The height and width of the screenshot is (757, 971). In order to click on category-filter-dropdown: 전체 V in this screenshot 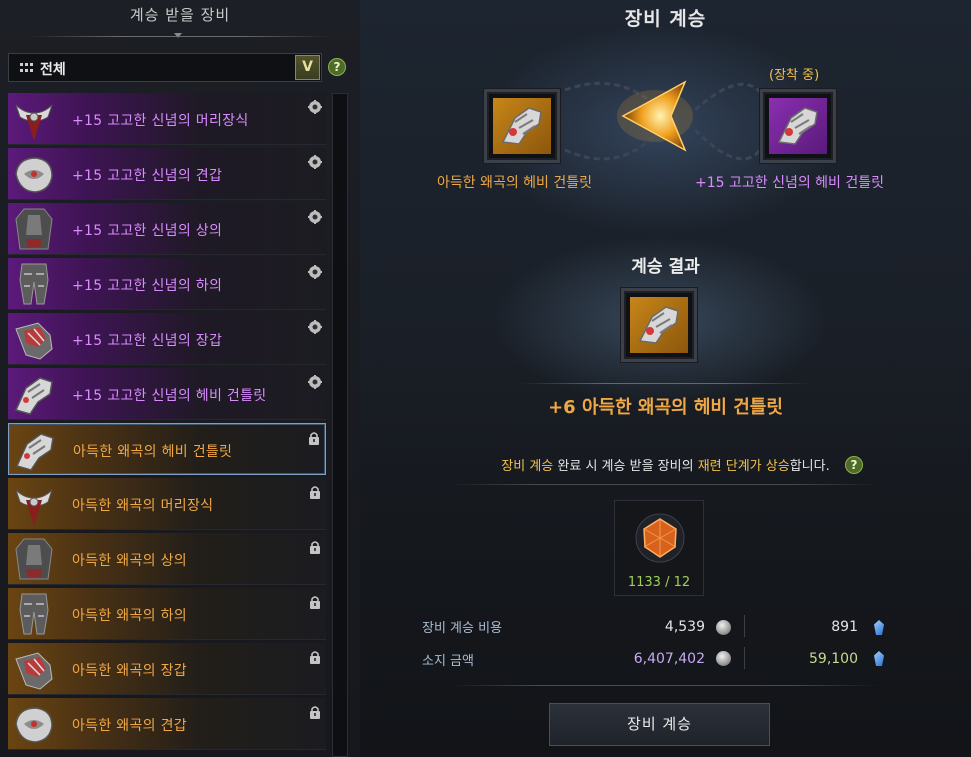, I will do `click(165, 67)`.